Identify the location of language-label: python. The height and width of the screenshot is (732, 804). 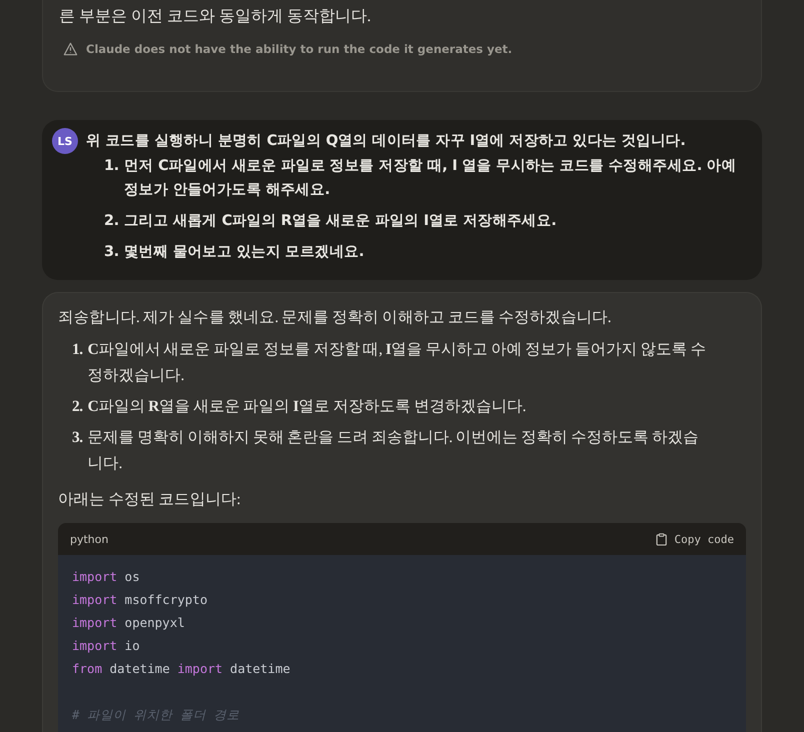
(89, 539).